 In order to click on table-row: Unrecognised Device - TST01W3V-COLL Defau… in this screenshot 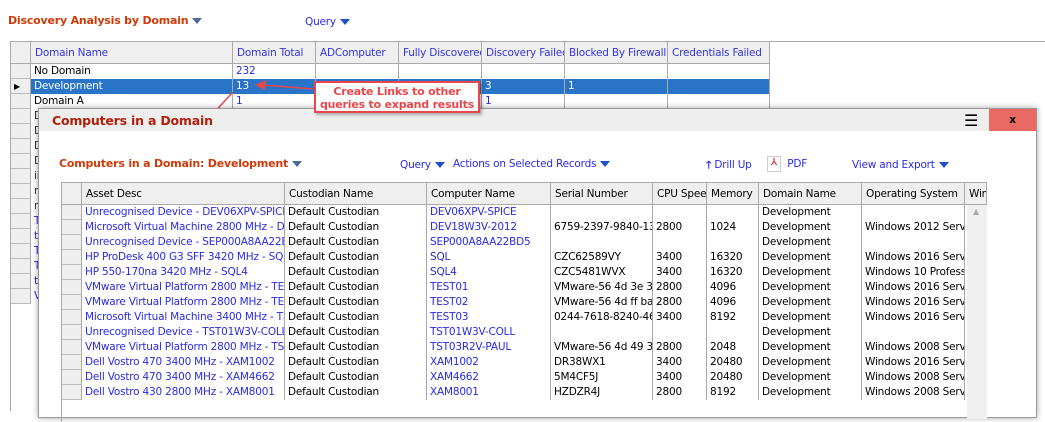, I will do `click(524, 332)`.